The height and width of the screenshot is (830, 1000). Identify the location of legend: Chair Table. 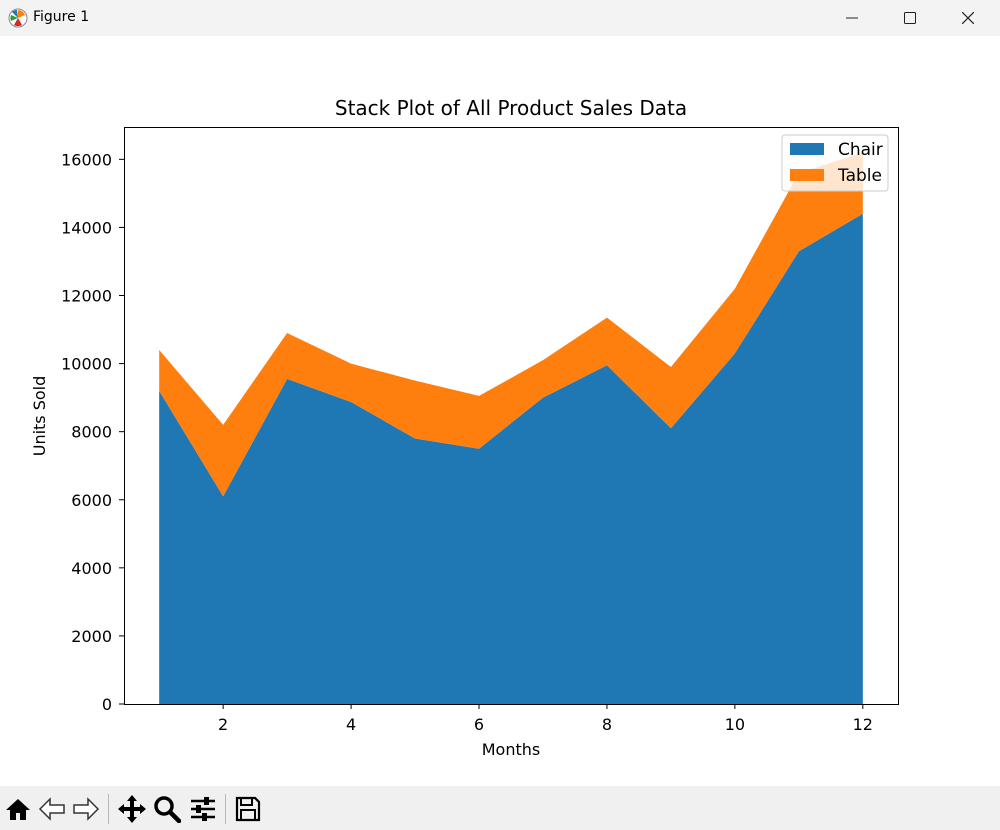
(835, 163).